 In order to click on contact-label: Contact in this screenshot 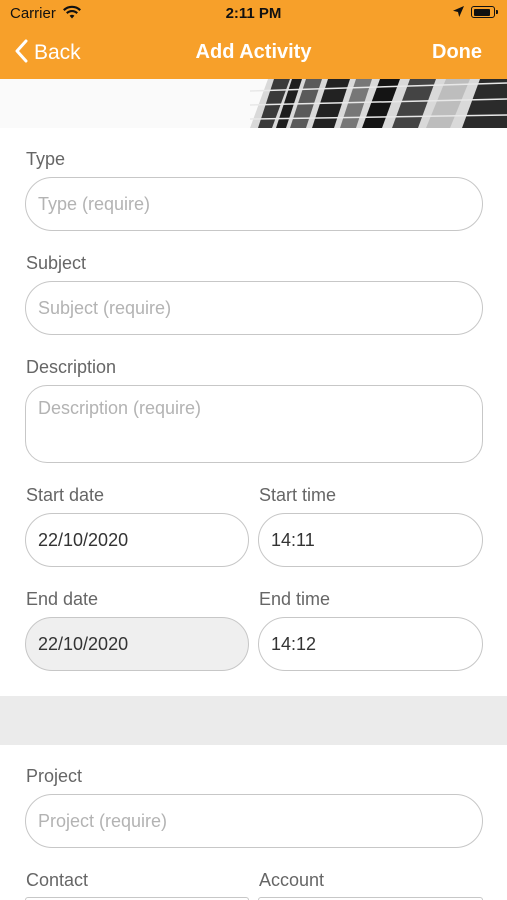, I will do `click(57, 880)`.